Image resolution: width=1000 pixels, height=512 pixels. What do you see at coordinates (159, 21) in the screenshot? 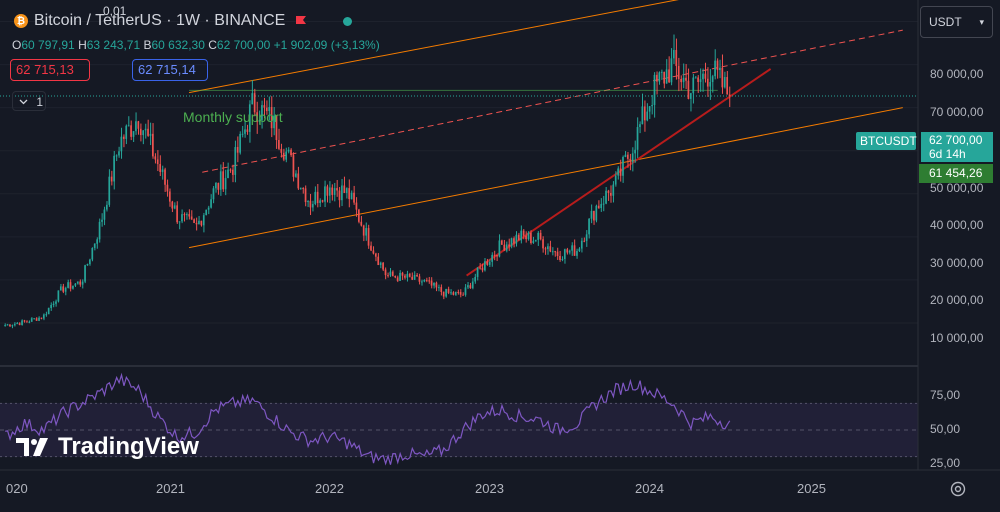
I see `symbol-title: Bitcoin / TetherUS · 1W · BINANCE` at bounding box center [159, 21].